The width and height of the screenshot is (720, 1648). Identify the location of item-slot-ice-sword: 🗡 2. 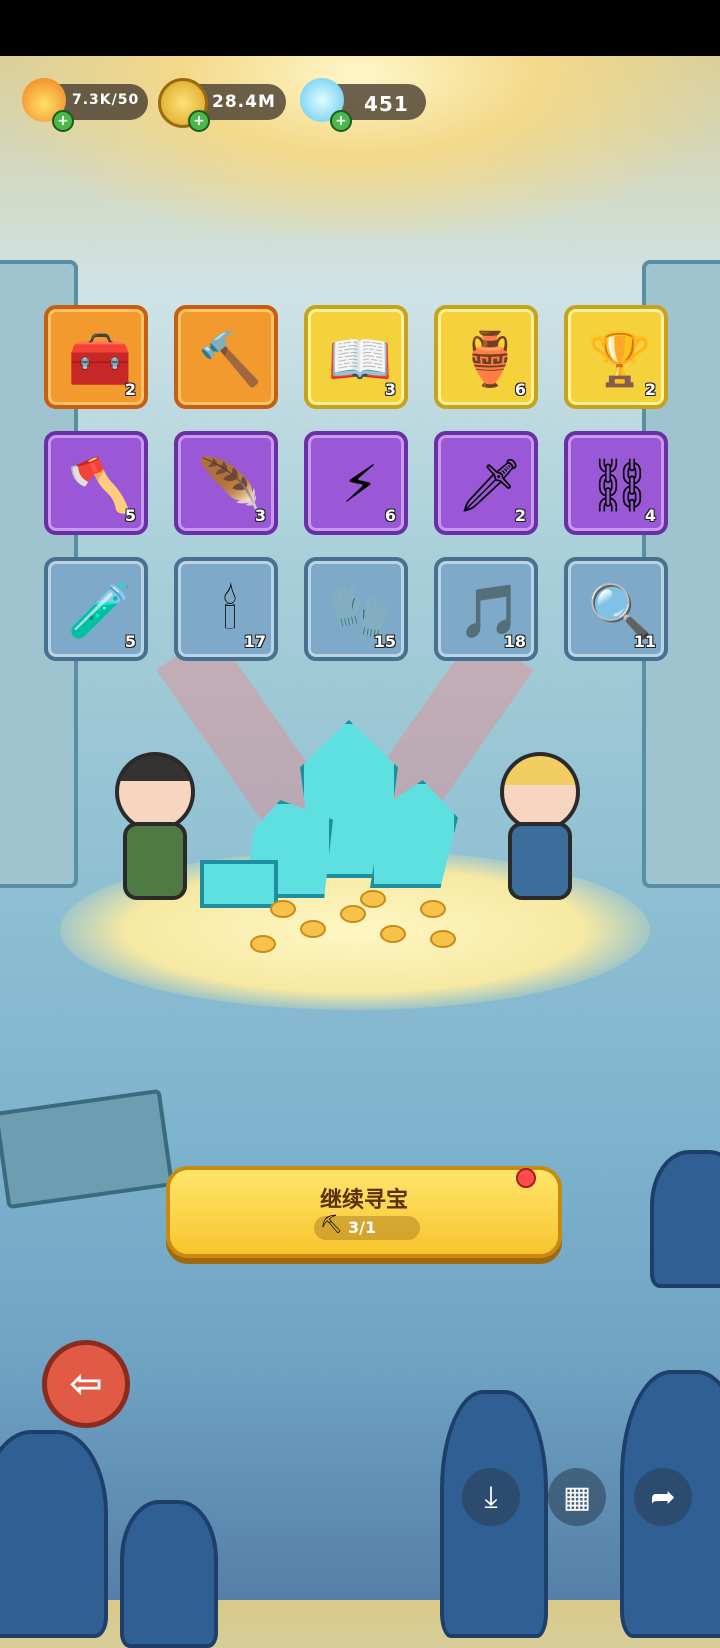
(486, 483).